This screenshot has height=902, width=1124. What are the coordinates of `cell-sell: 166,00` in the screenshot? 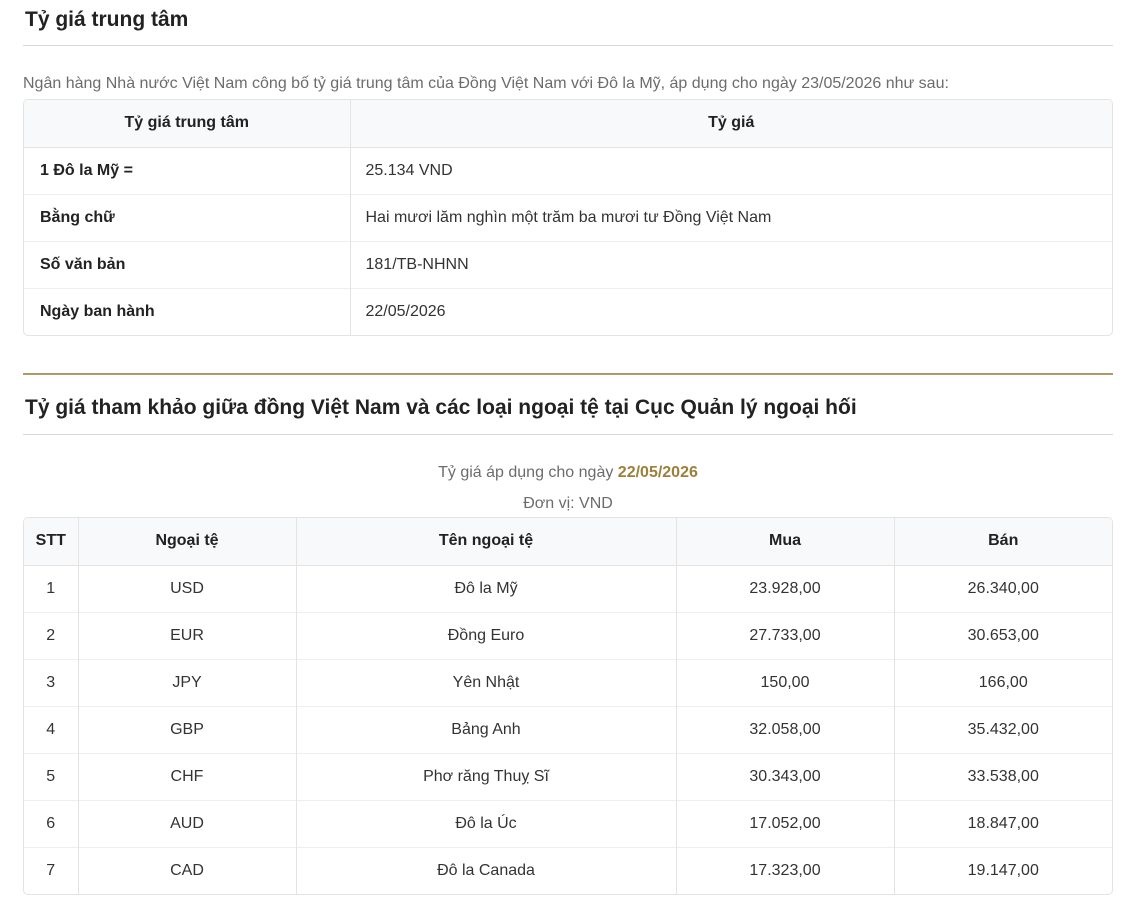 It's located at (1002, 682).